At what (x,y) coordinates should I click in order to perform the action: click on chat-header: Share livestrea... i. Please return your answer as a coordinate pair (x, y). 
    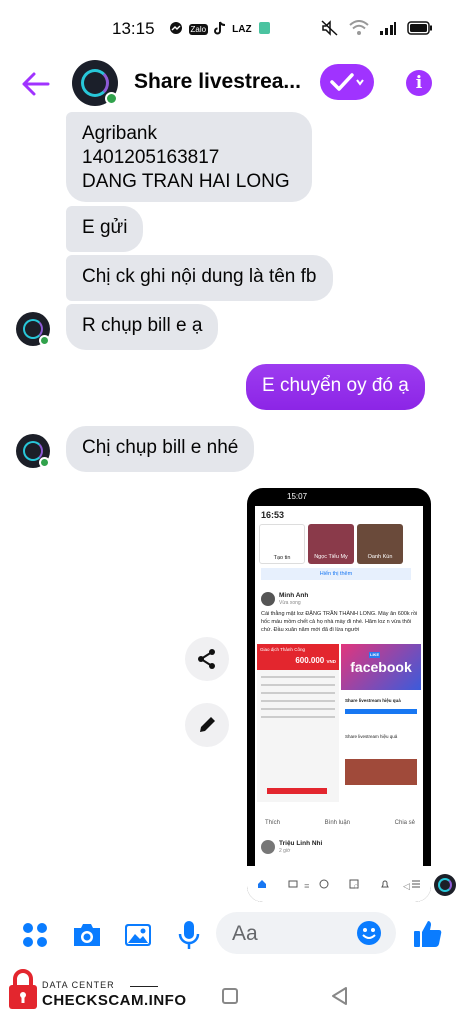
    Looking at the image, I should click on (230, 86).